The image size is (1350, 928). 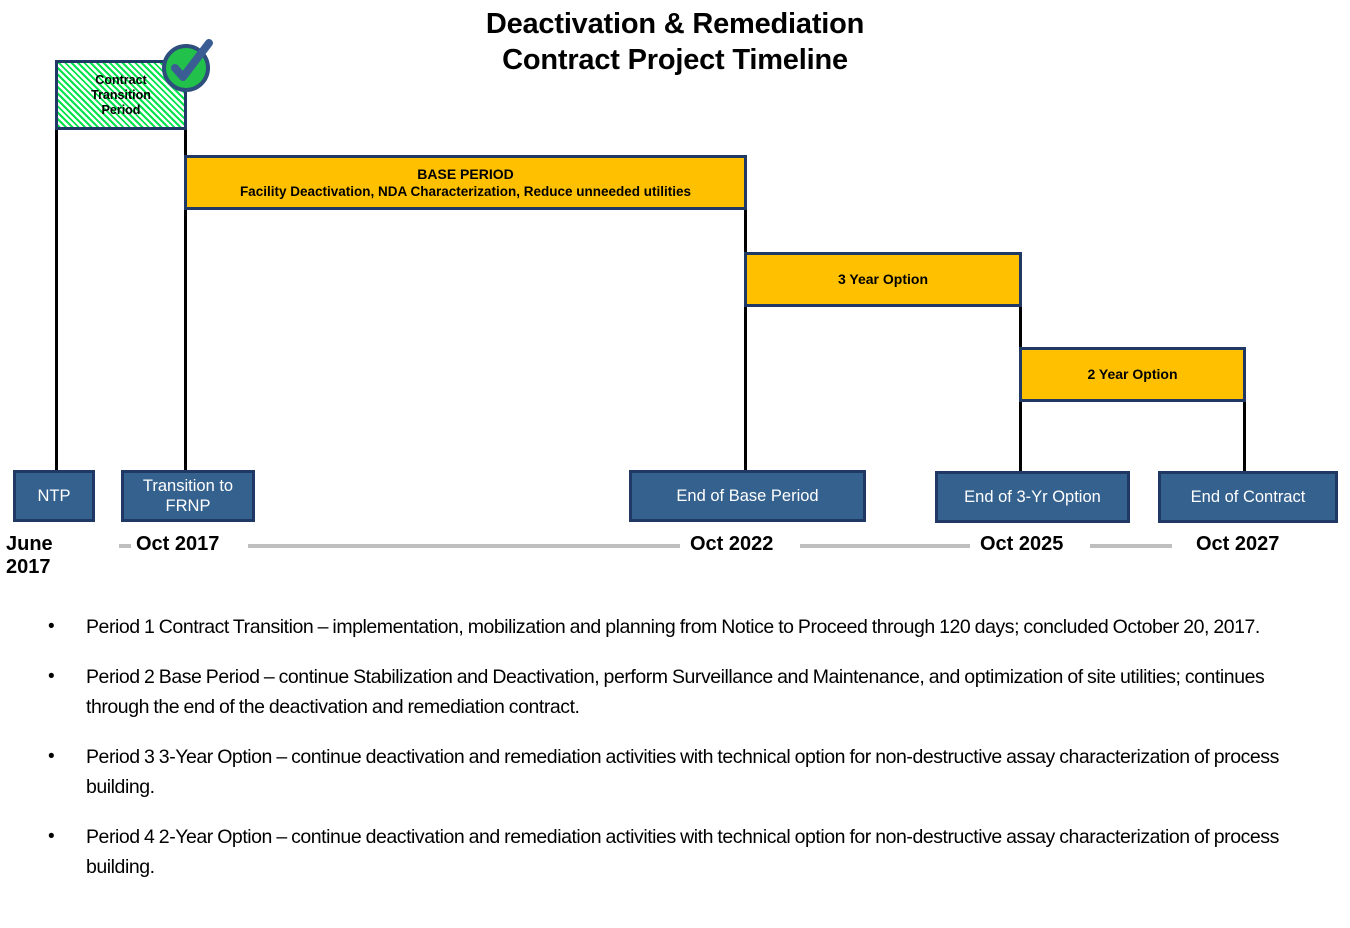 I want to click on bar-label-two-year-option: 2 Year Option, so click(x=1132, y=374).